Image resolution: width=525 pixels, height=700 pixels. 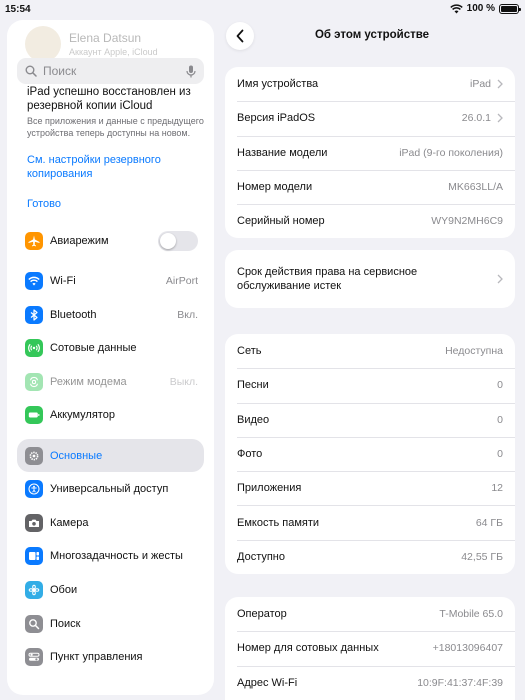 What do you see at coordinates (370, 84) in the screenshot?
I see `device-name-row: Имя устройства iPad` at bounding box center [370, 84].